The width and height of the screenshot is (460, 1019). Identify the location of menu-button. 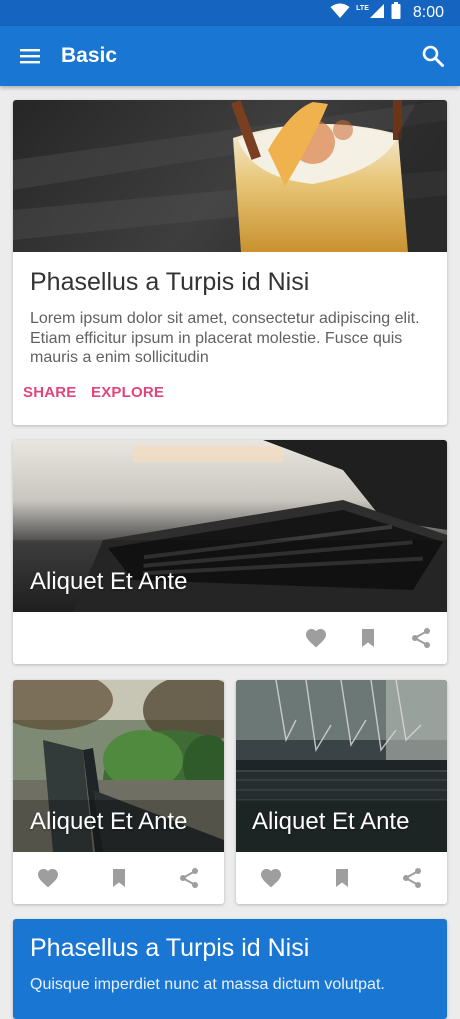
(30, 56).